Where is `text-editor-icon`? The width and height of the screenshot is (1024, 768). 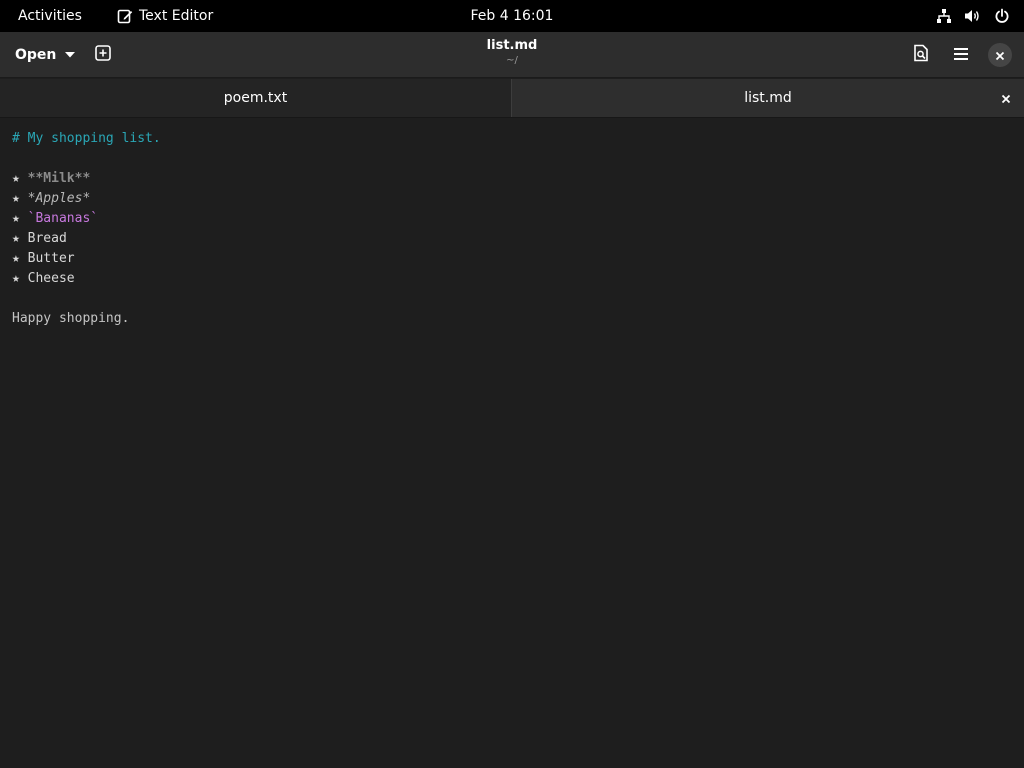 text-editor-icon is located at coordinates (125, 16).